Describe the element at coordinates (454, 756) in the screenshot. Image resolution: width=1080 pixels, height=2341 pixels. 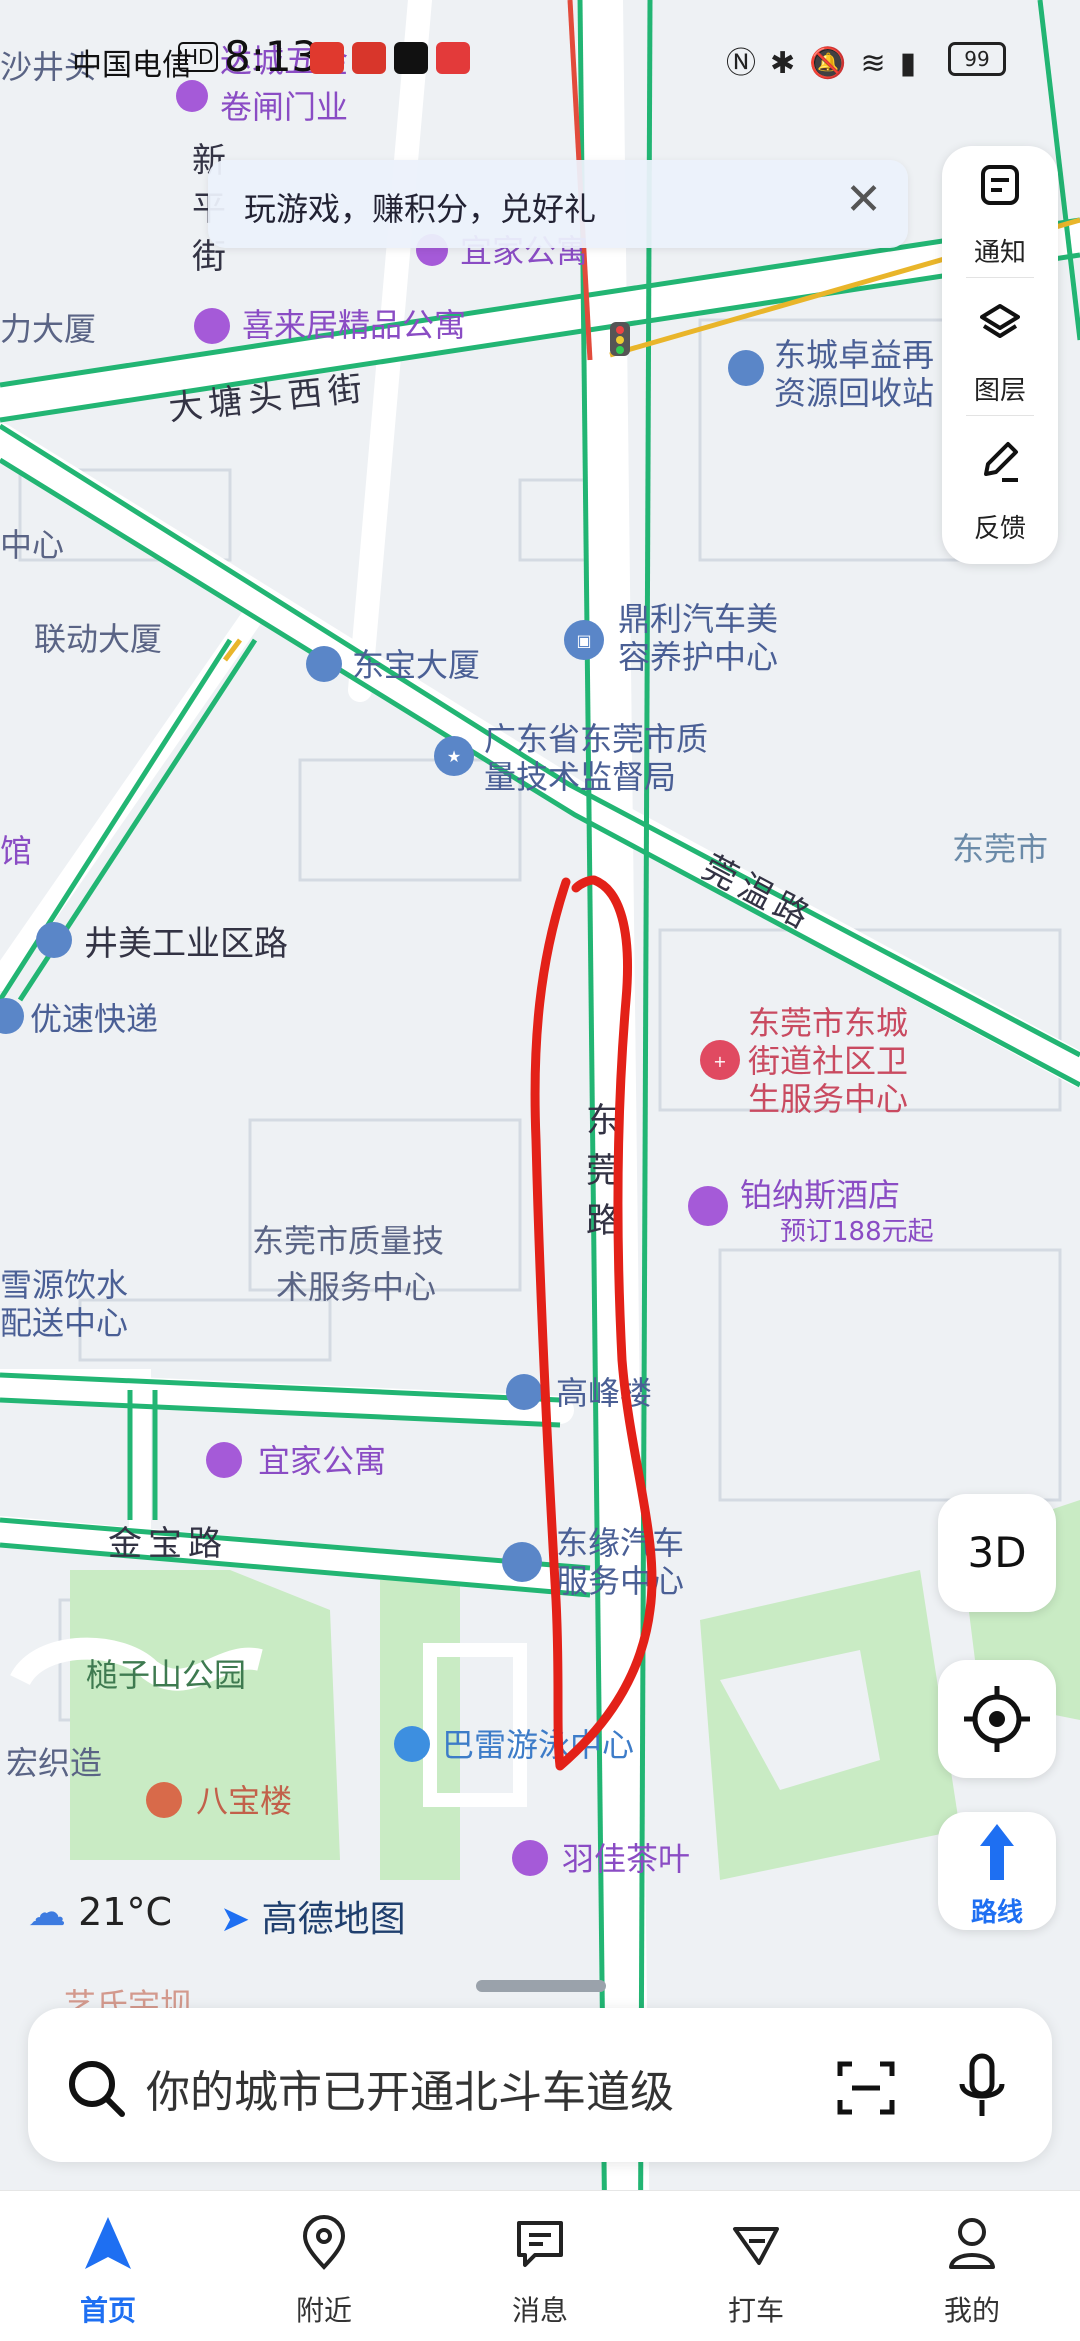
I see `pin-mark: ★` at that location.